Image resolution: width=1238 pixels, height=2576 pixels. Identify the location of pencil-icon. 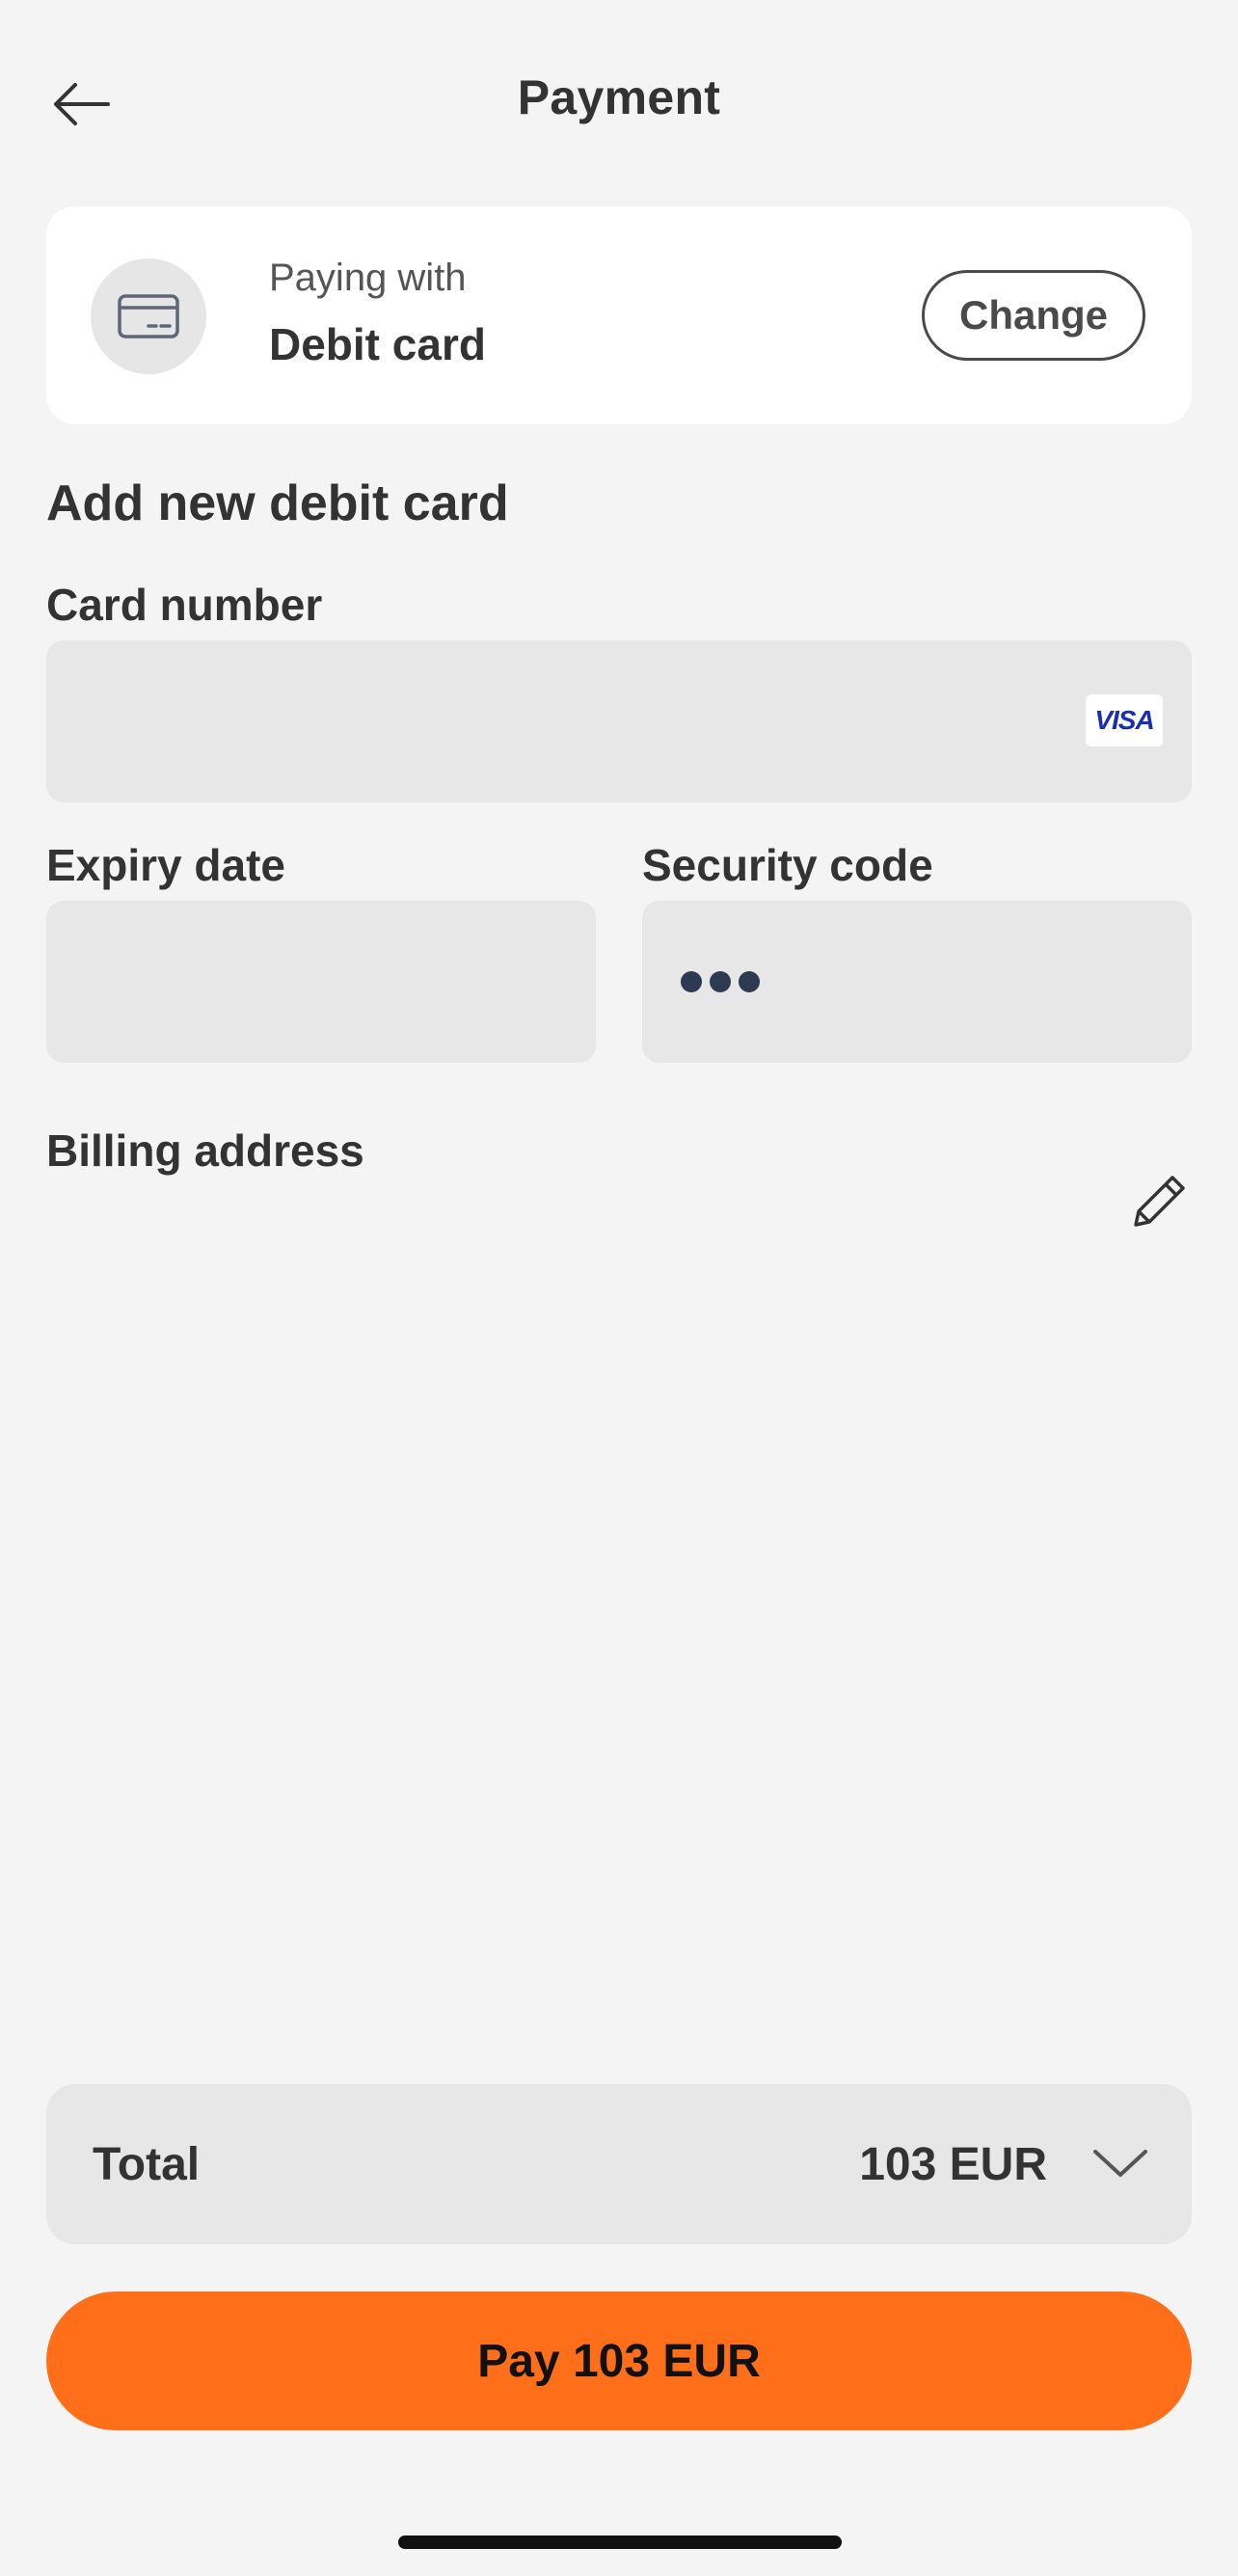
(1159, 1201).